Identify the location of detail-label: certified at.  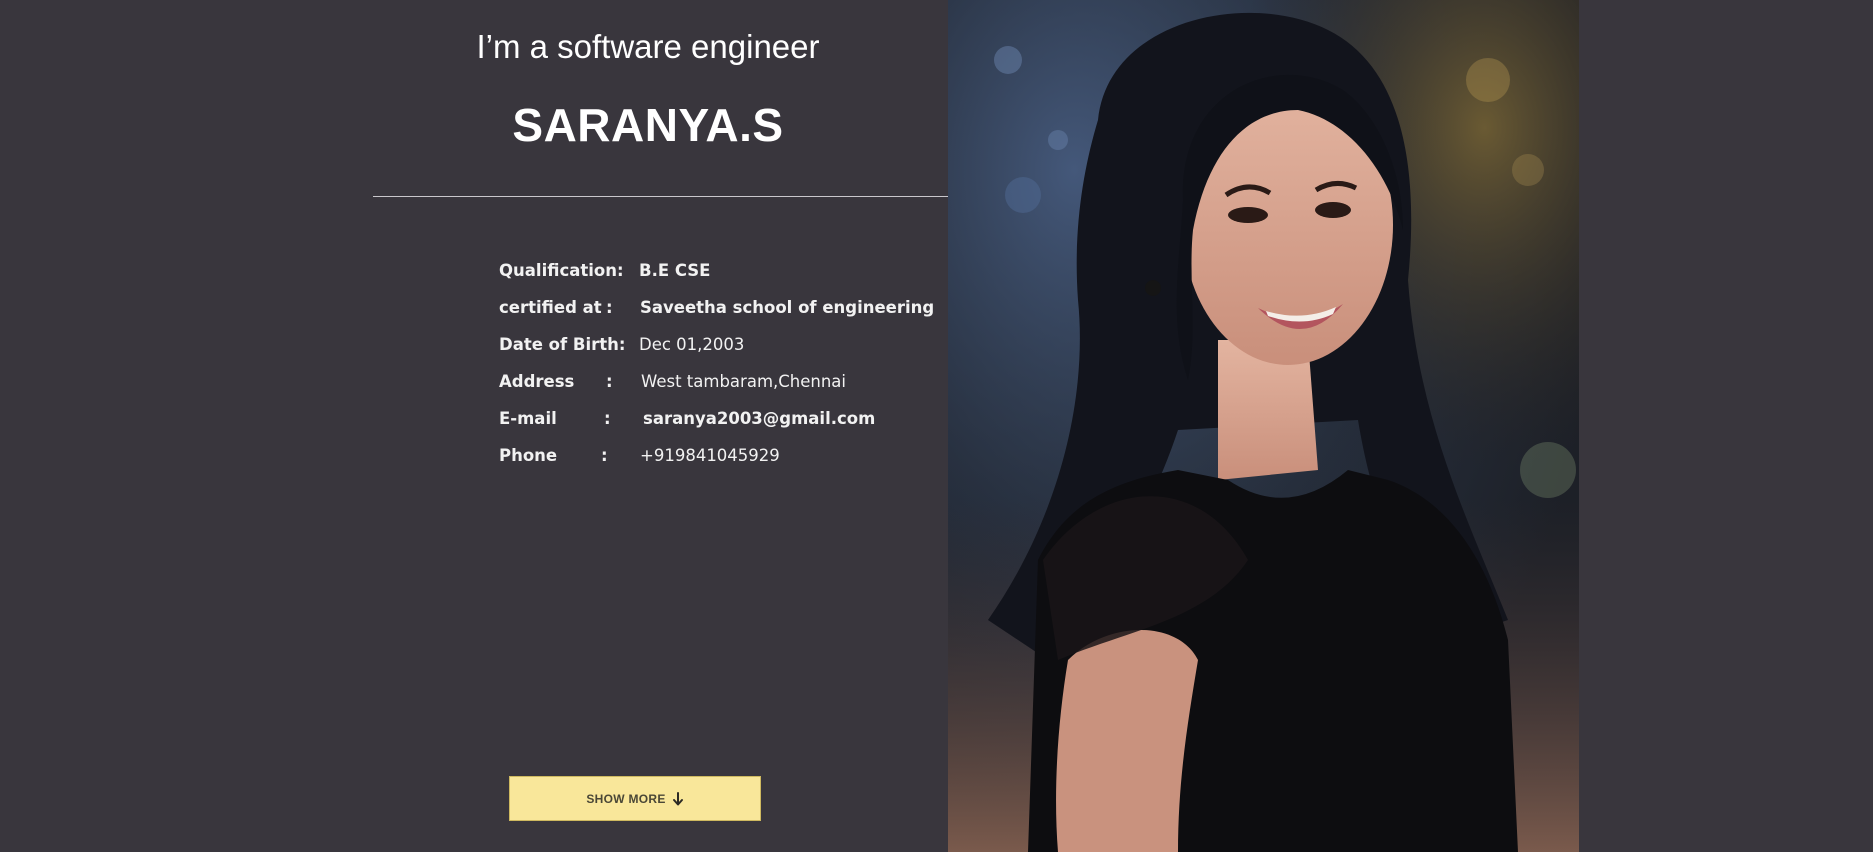
(550, 307).